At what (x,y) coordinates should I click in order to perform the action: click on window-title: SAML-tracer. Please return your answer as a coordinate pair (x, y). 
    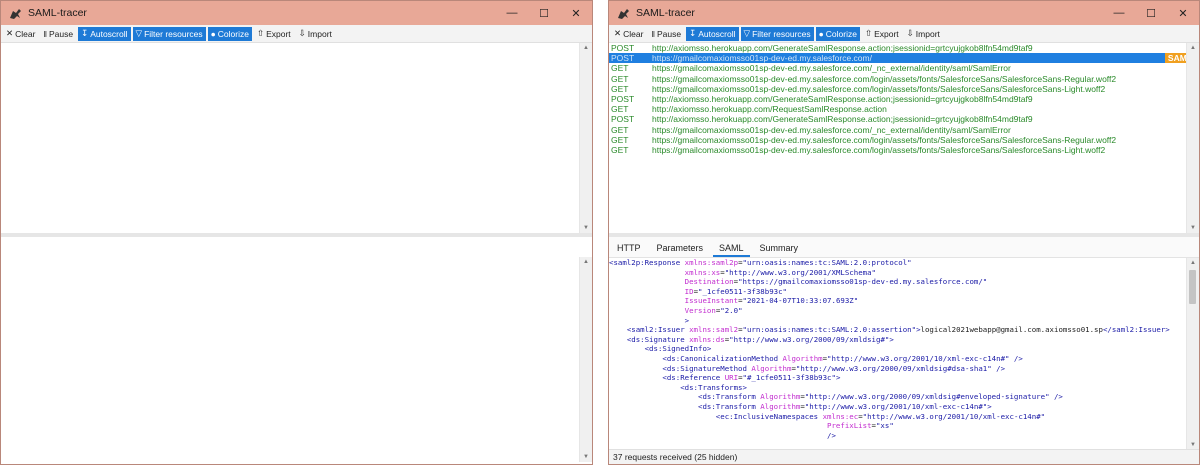
    Looking at the image, I should click on (665, 13).